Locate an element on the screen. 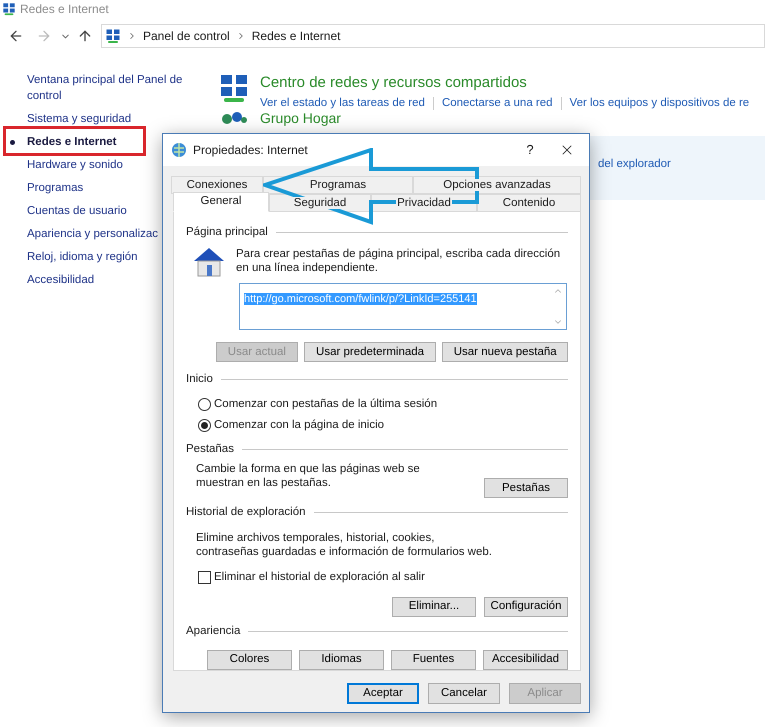 The height and width of the screenshot is (727, 765). back-icon is located at coordinates (16, 36).